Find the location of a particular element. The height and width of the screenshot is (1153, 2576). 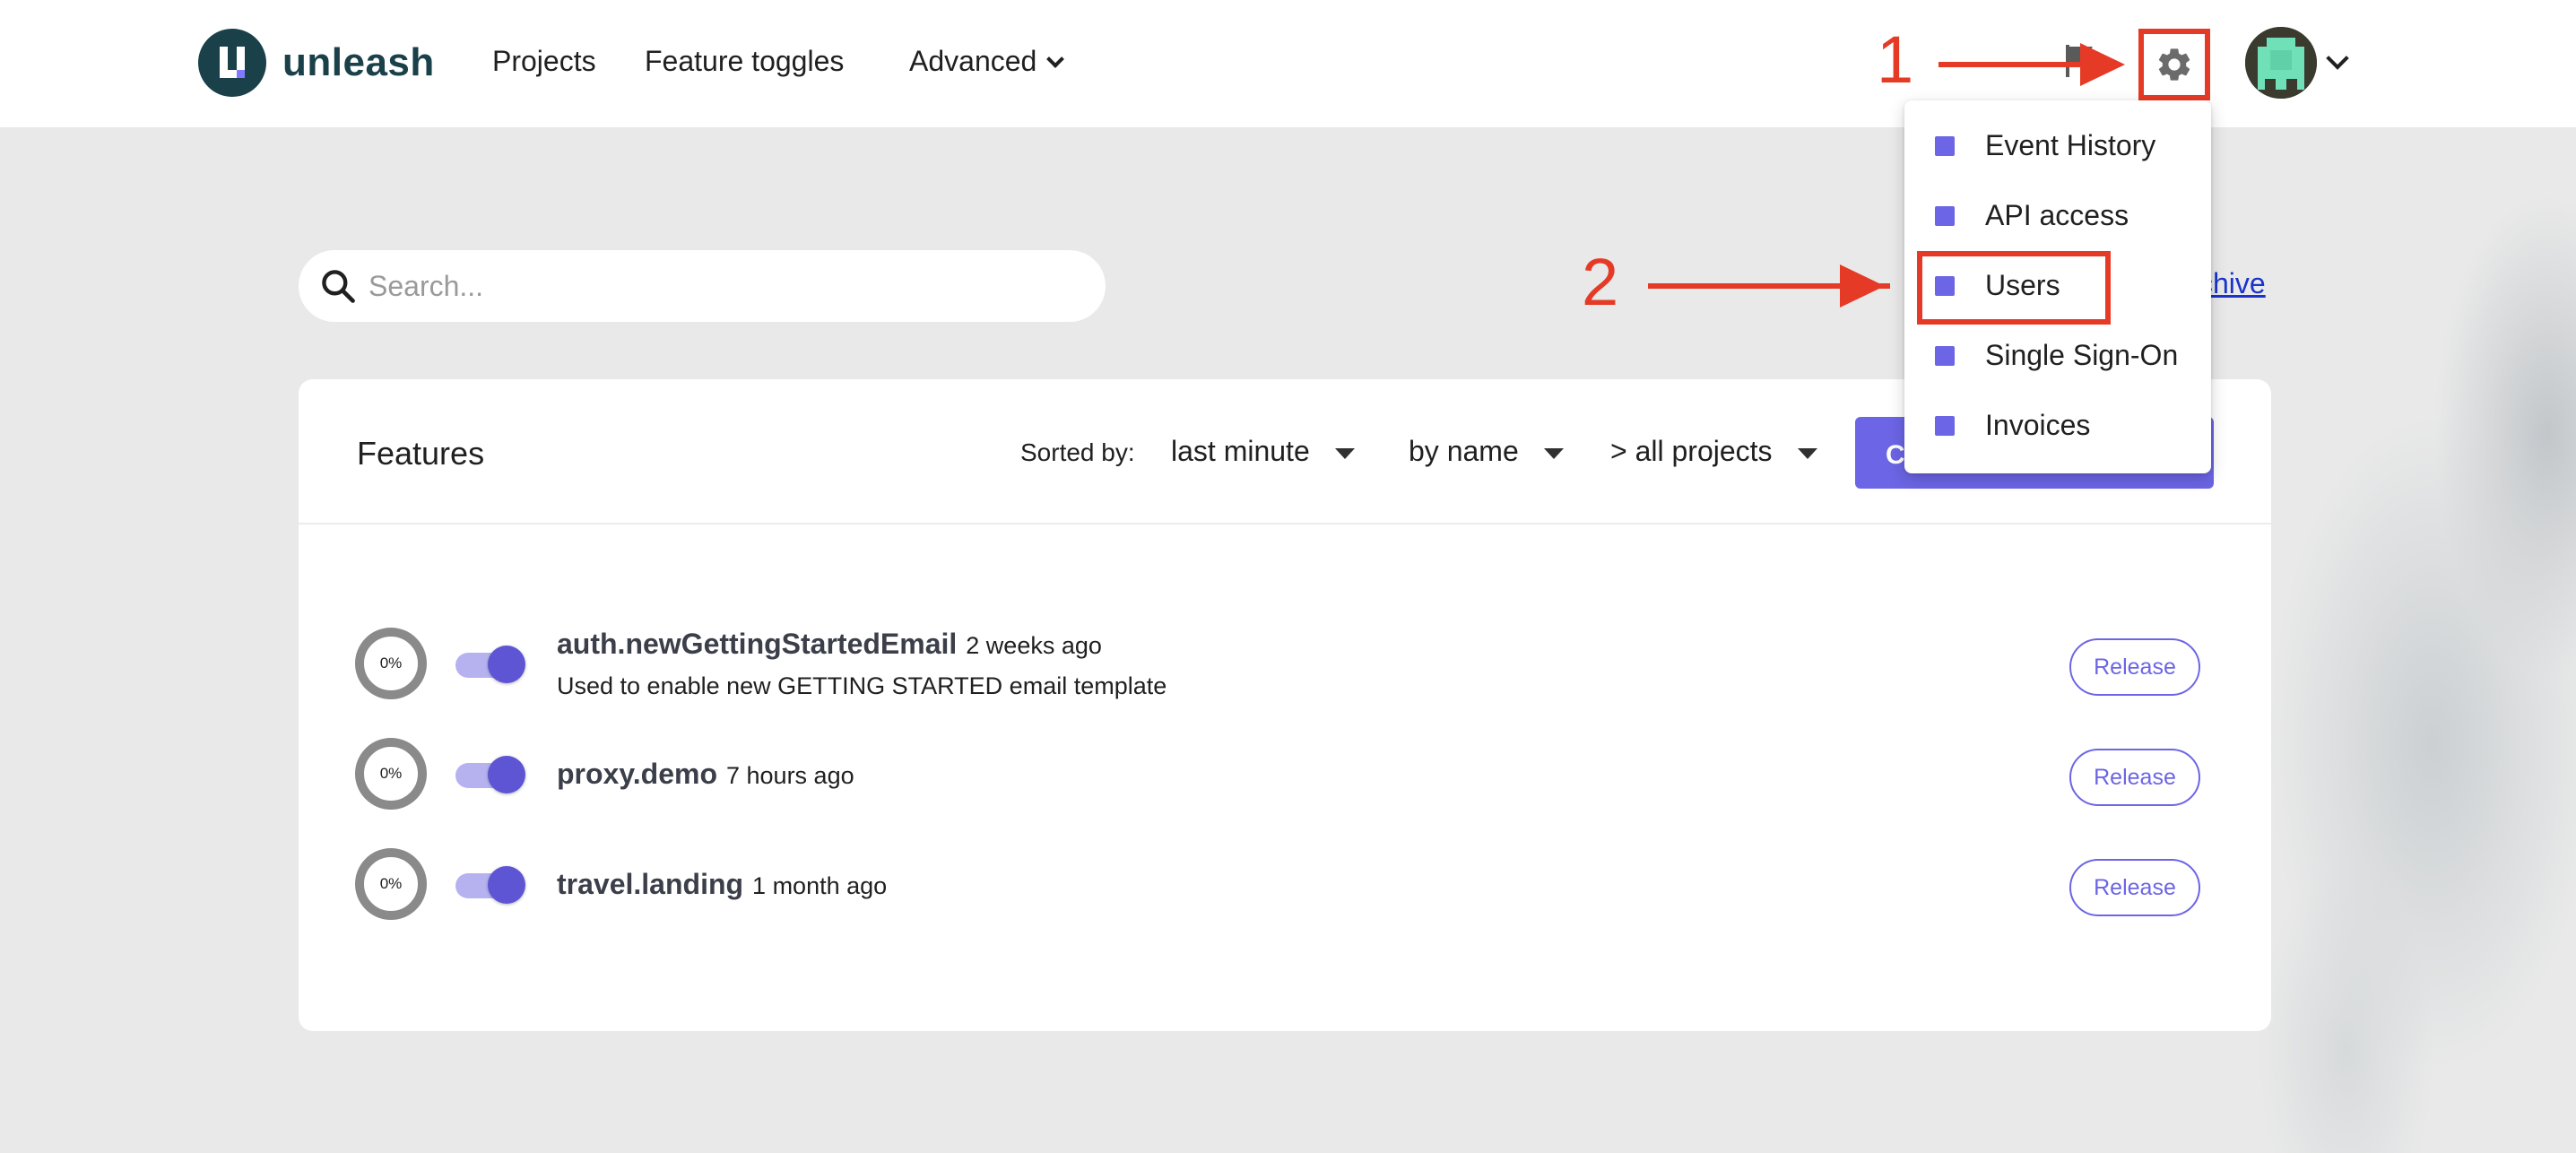

menu-item-label: API access is located at coordinates (2057, 215).